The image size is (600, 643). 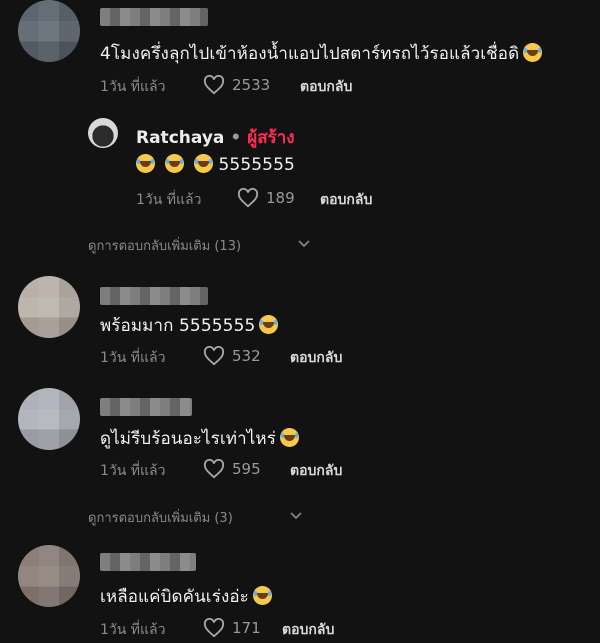 What do you see at coordinates (164, 245) in the screenshot?
I see `view-more-replies-button: ดูการตอบกลับเพิ่มเติม (13)` at bounding box center [164, 245].